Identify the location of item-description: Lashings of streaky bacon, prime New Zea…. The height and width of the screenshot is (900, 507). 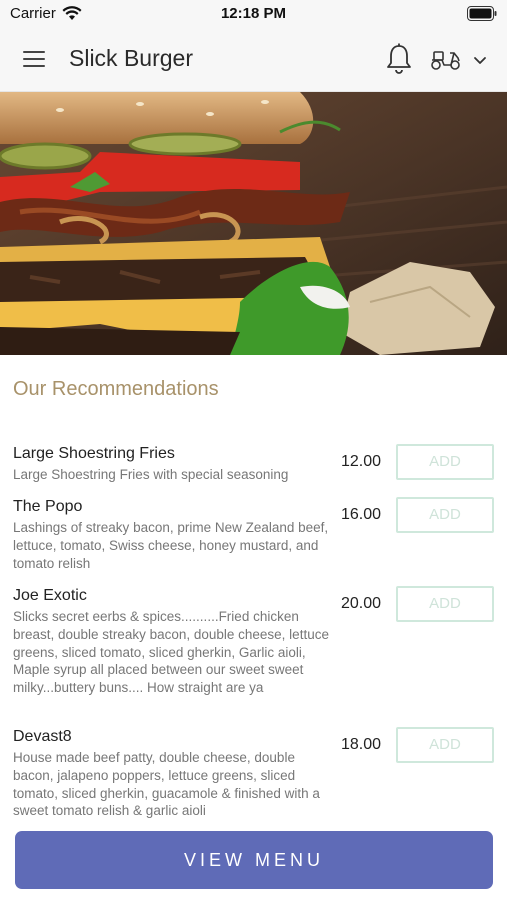
(171, 545).